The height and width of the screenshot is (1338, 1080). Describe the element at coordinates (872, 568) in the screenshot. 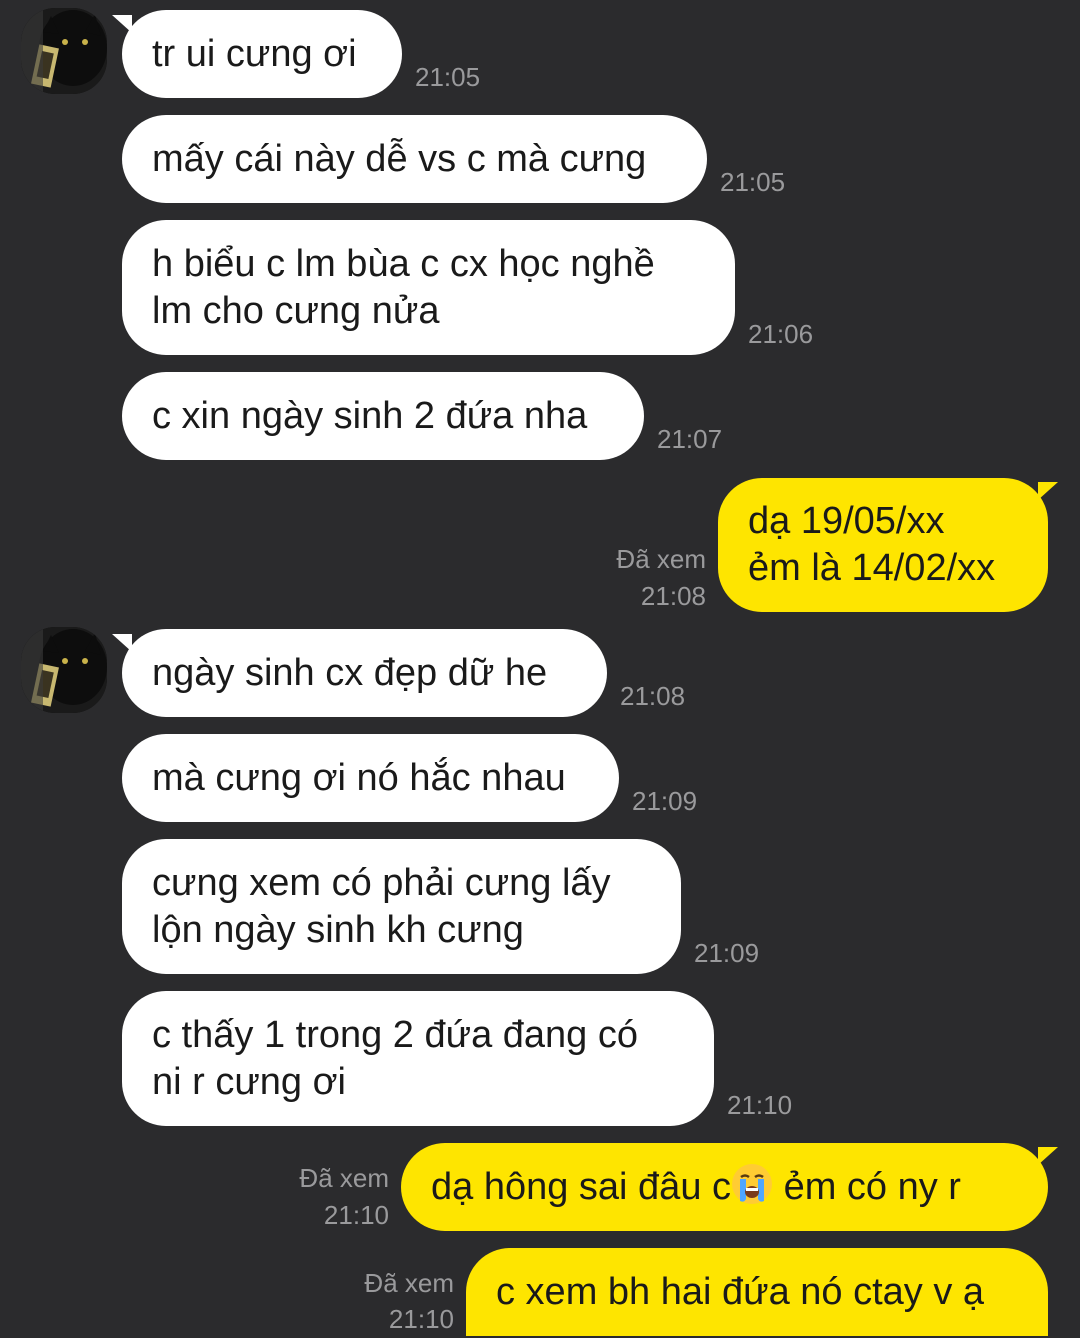

I see `message-text: ẻm là 14/02/xx` at that location.